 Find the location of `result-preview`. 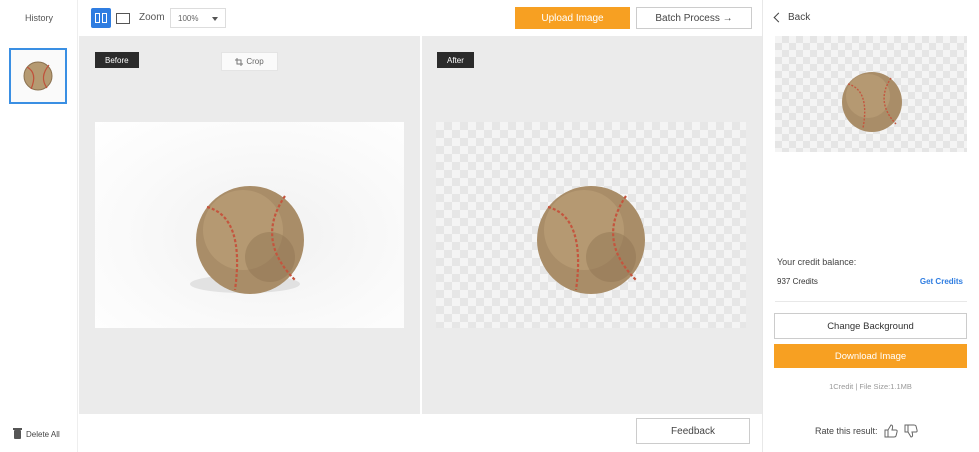

result-preview is located at coordinates (871, 94).